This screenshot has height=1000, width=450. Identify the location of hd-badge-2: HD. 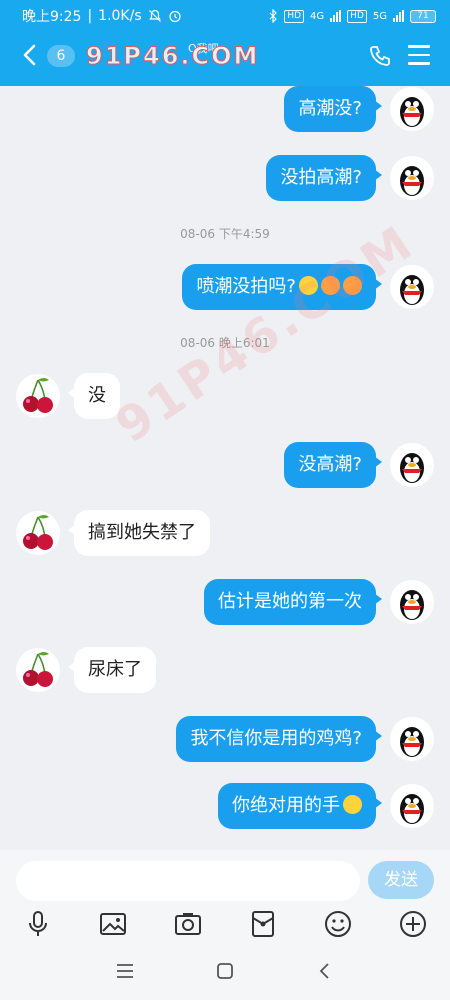
(357, 16).